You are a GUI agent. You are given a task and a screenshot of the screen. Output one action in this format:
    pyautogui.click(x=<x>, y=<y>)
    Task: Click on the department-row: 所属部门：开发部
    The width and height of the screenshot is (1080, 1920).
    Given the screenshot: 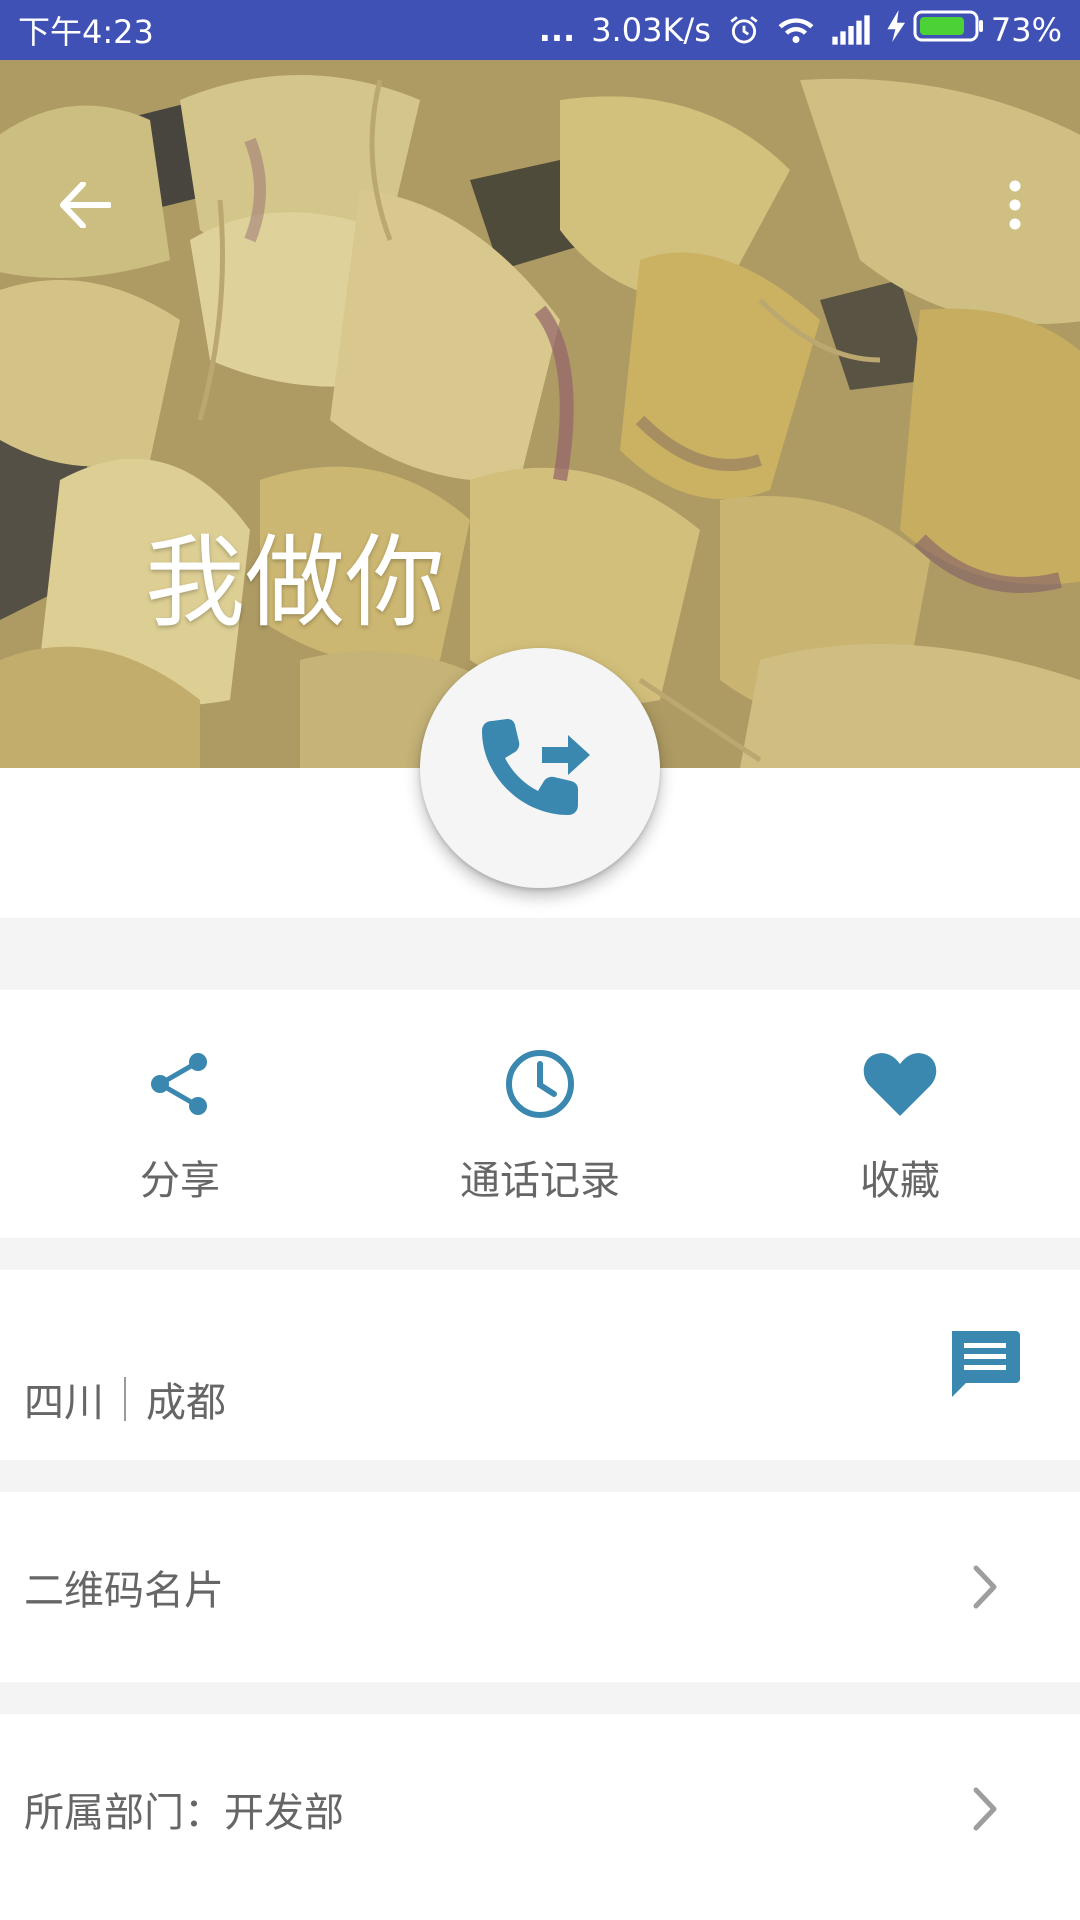 What is the action you would take?
    pyautogui.click(x=540, y=1817)
    